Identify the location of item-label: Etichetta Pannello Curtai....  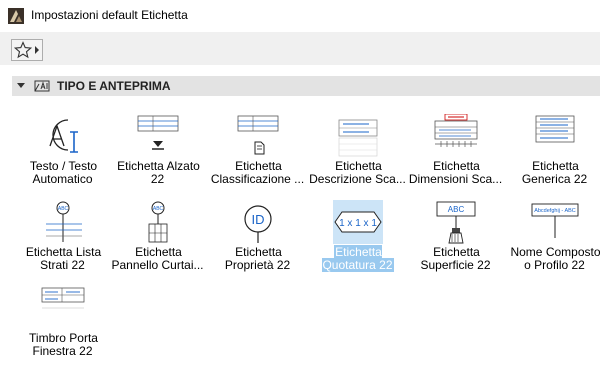
(157, 258).